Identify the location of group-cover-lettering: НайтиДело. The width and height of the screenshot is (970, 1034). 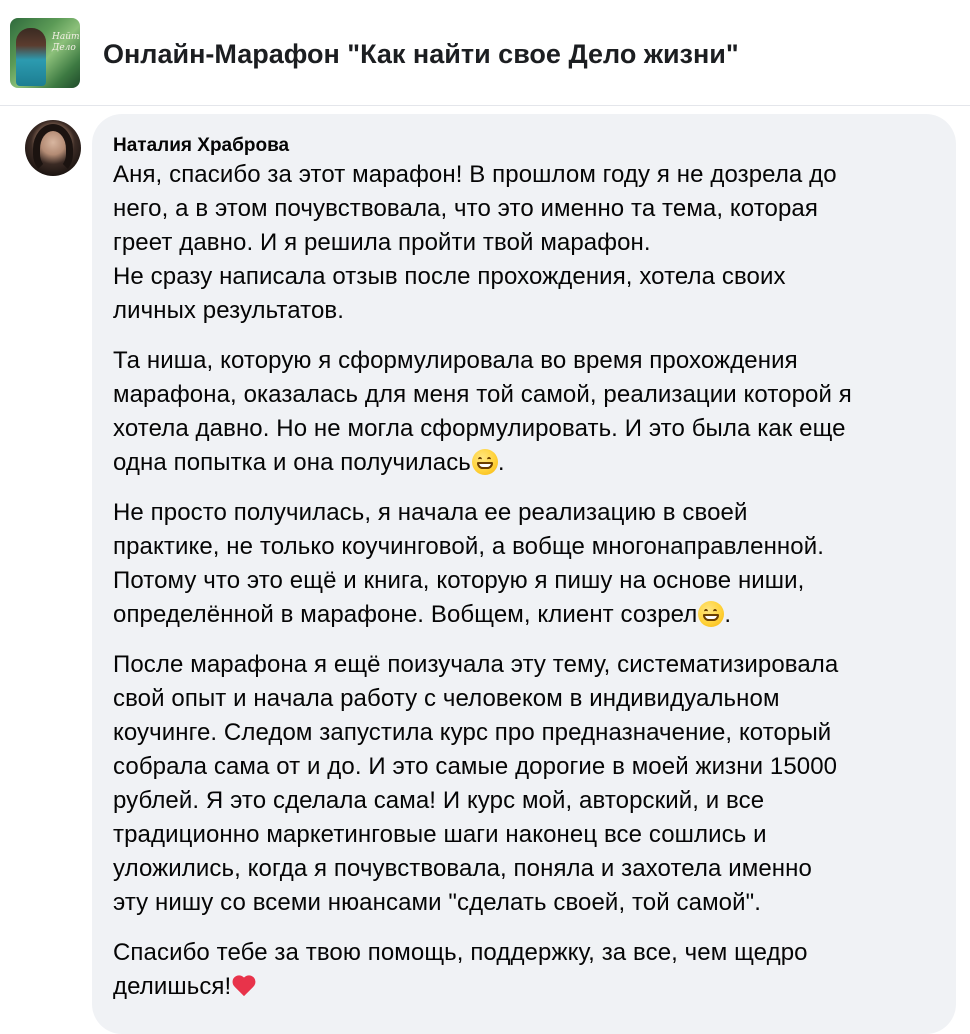
(66, 42).